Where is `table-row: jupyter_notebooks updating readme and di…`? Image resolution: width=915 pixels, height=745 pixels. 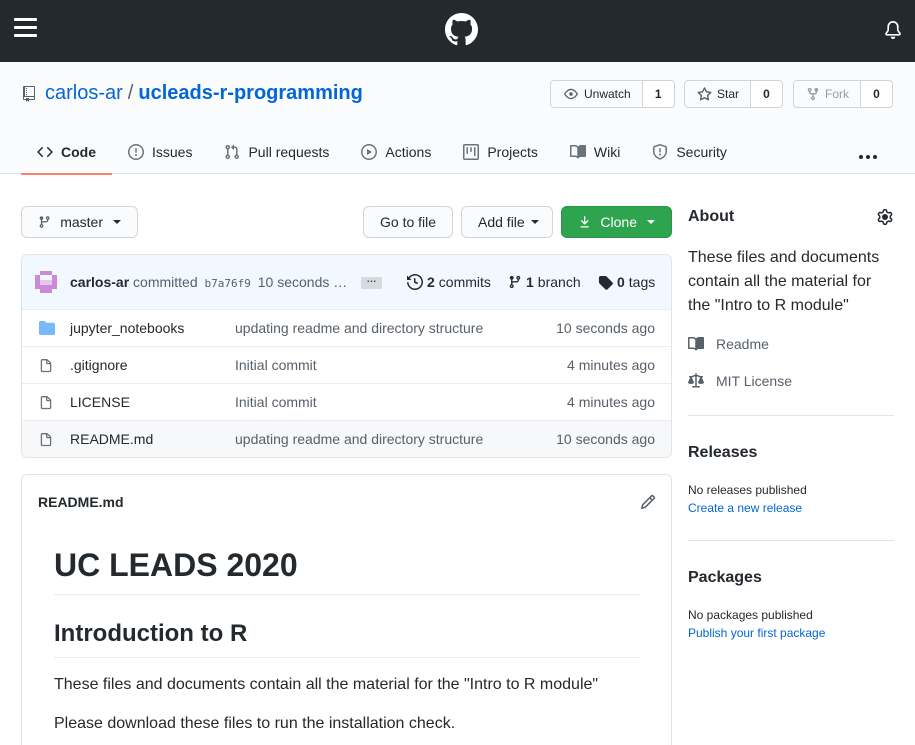 table-row: jupyter_notebooks updating readme and di… is located at coordinates (346, 327).